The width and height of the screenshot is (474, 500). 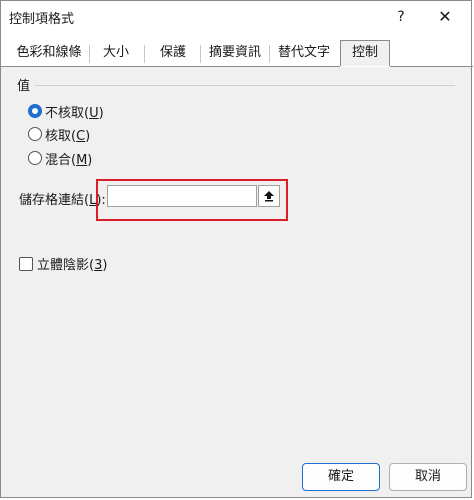 I want to click on shading-label: 立體陰影(3), so click(x=72, y=265).